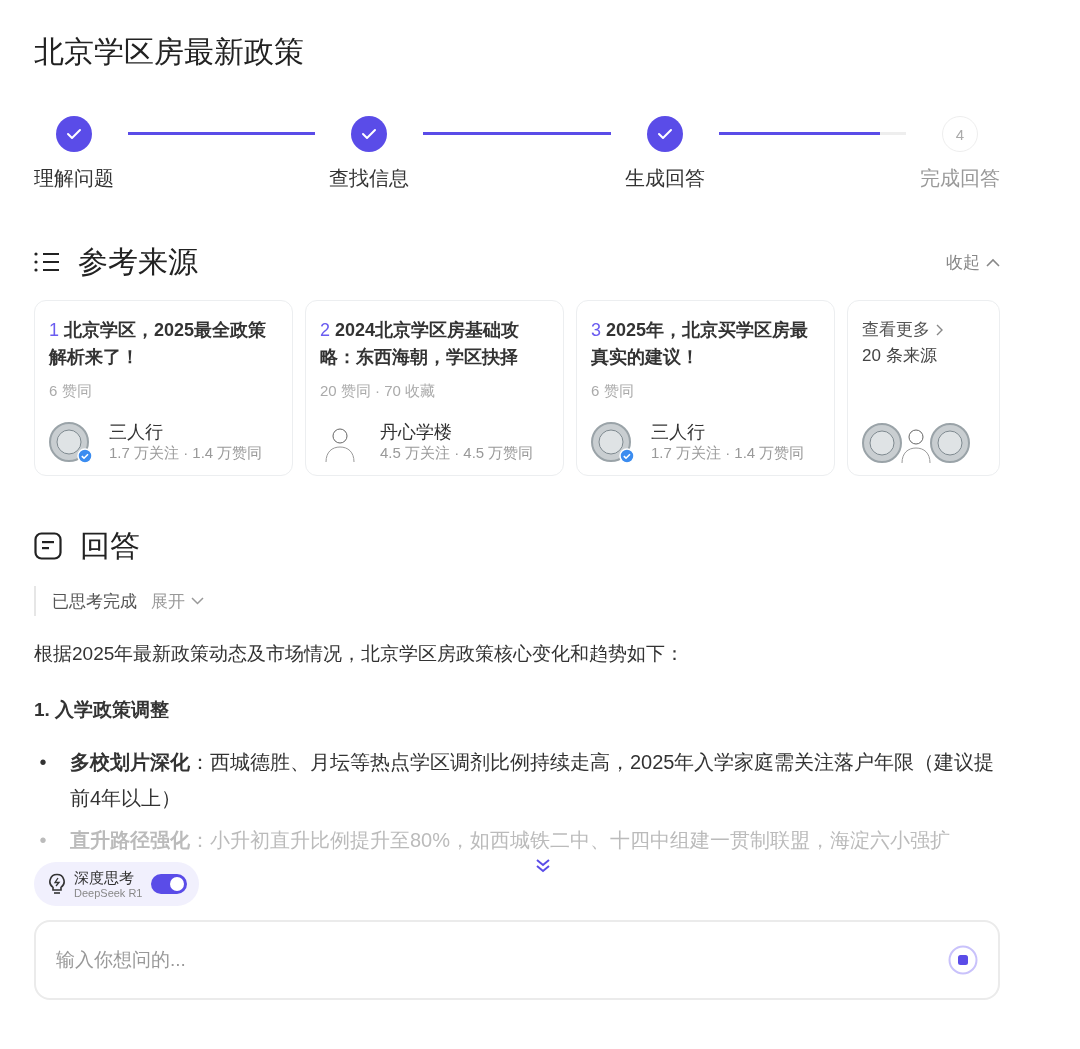  Describe the element at coordinates (923, 388) in the screenshot. I see `more-sources-card: 查看更多 20 条来源` at that location.